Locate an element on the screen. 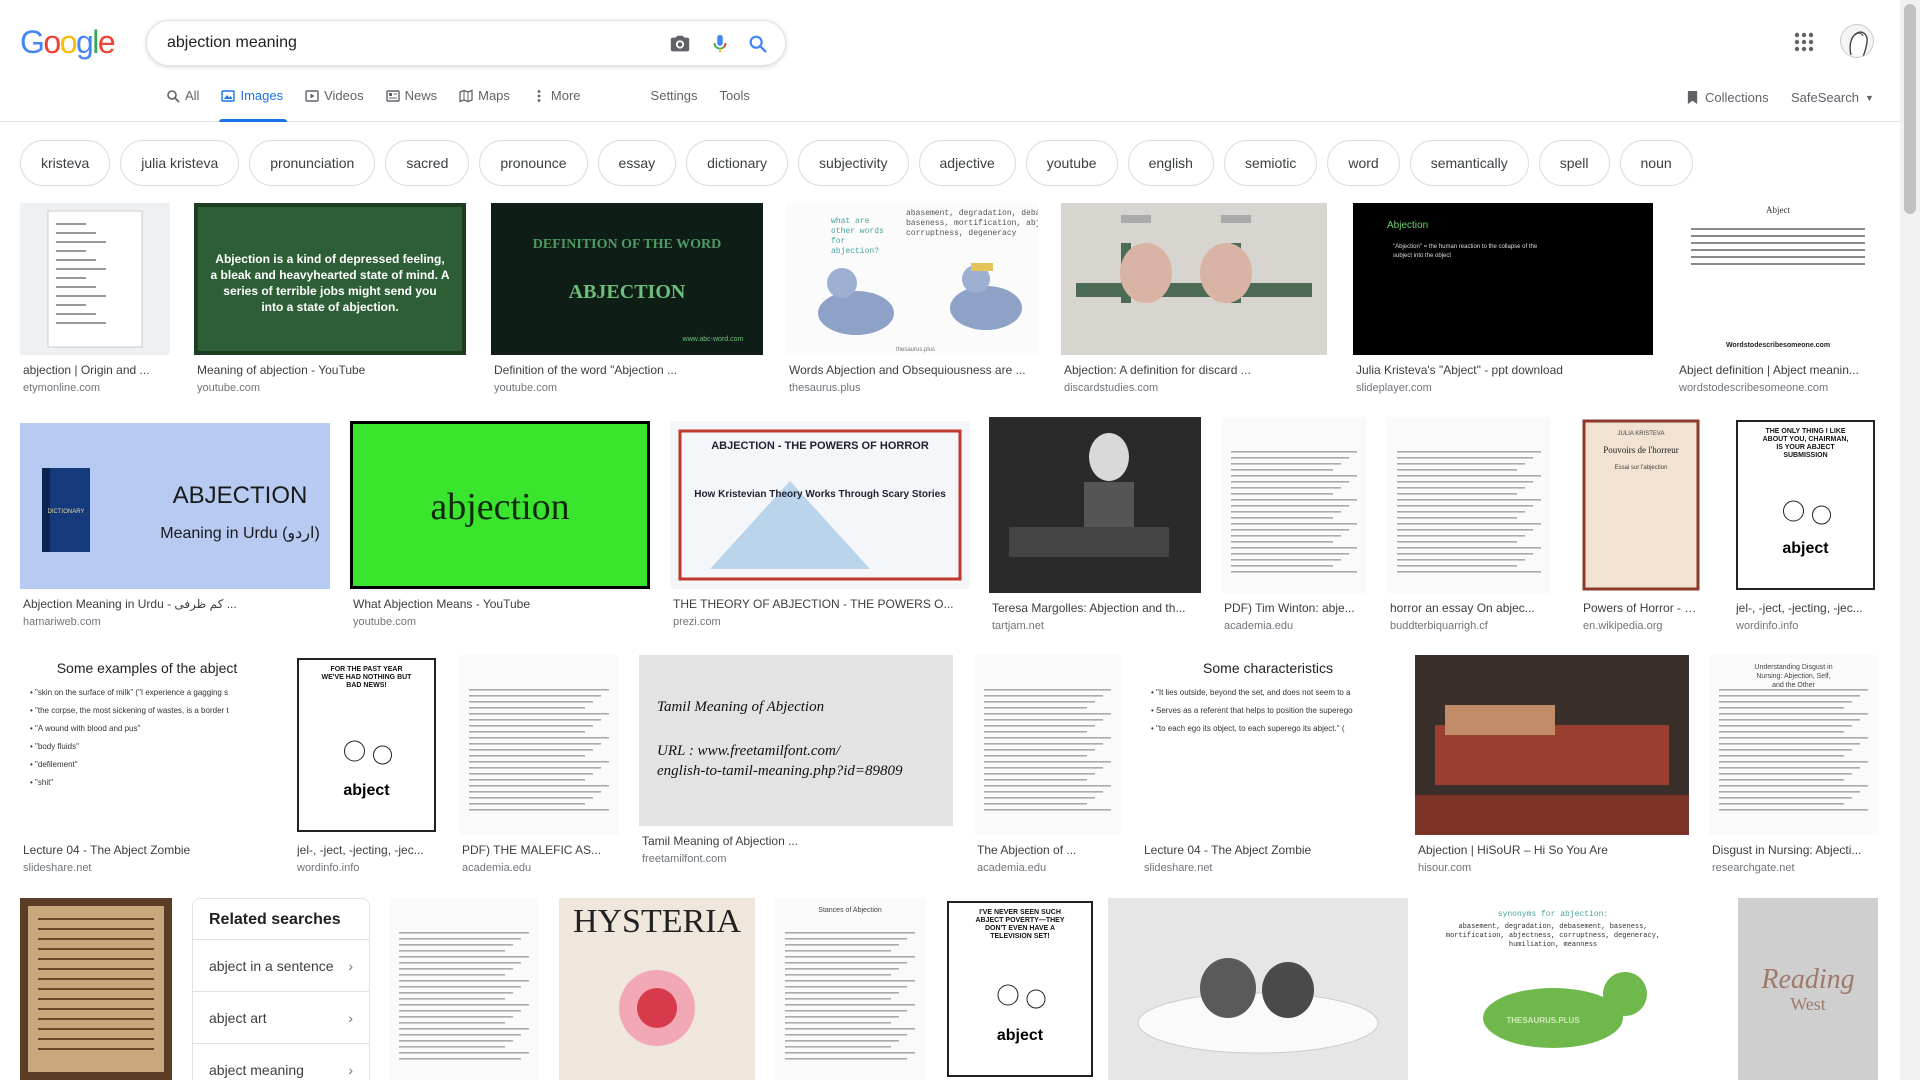 The height and width of the screenshot is (1080, 1920). result-source: thesaurus.plus is located at coordinates (912, 388).